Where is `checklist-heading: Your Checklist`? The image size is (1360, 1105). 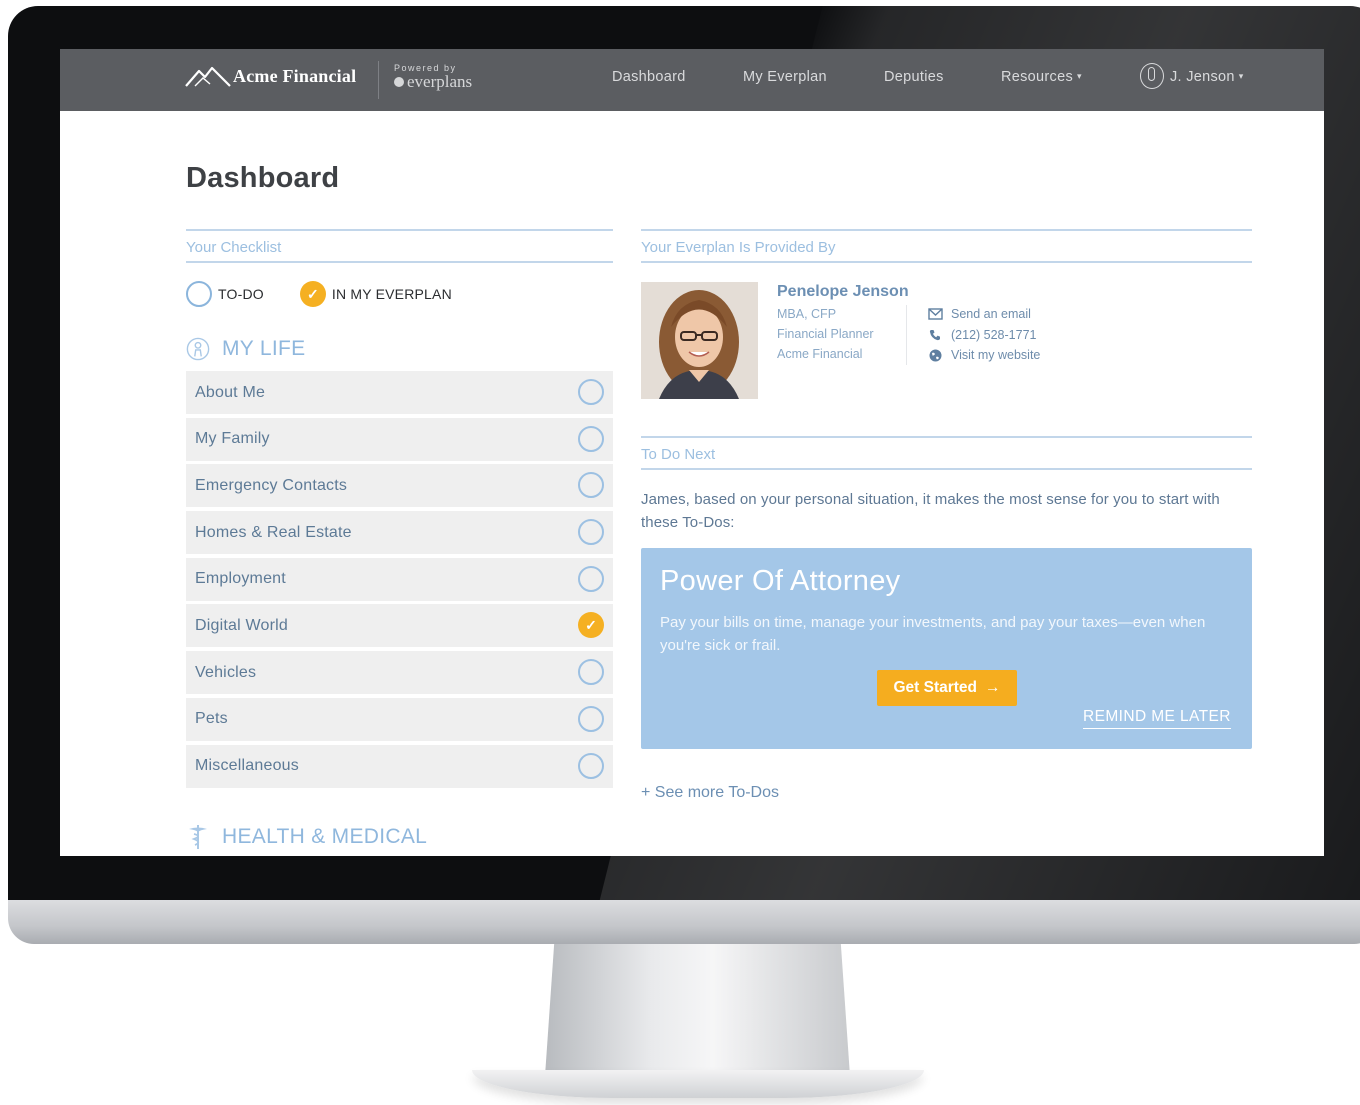 checklist-heading: Your Checklist is located at coordinates (399, 246).